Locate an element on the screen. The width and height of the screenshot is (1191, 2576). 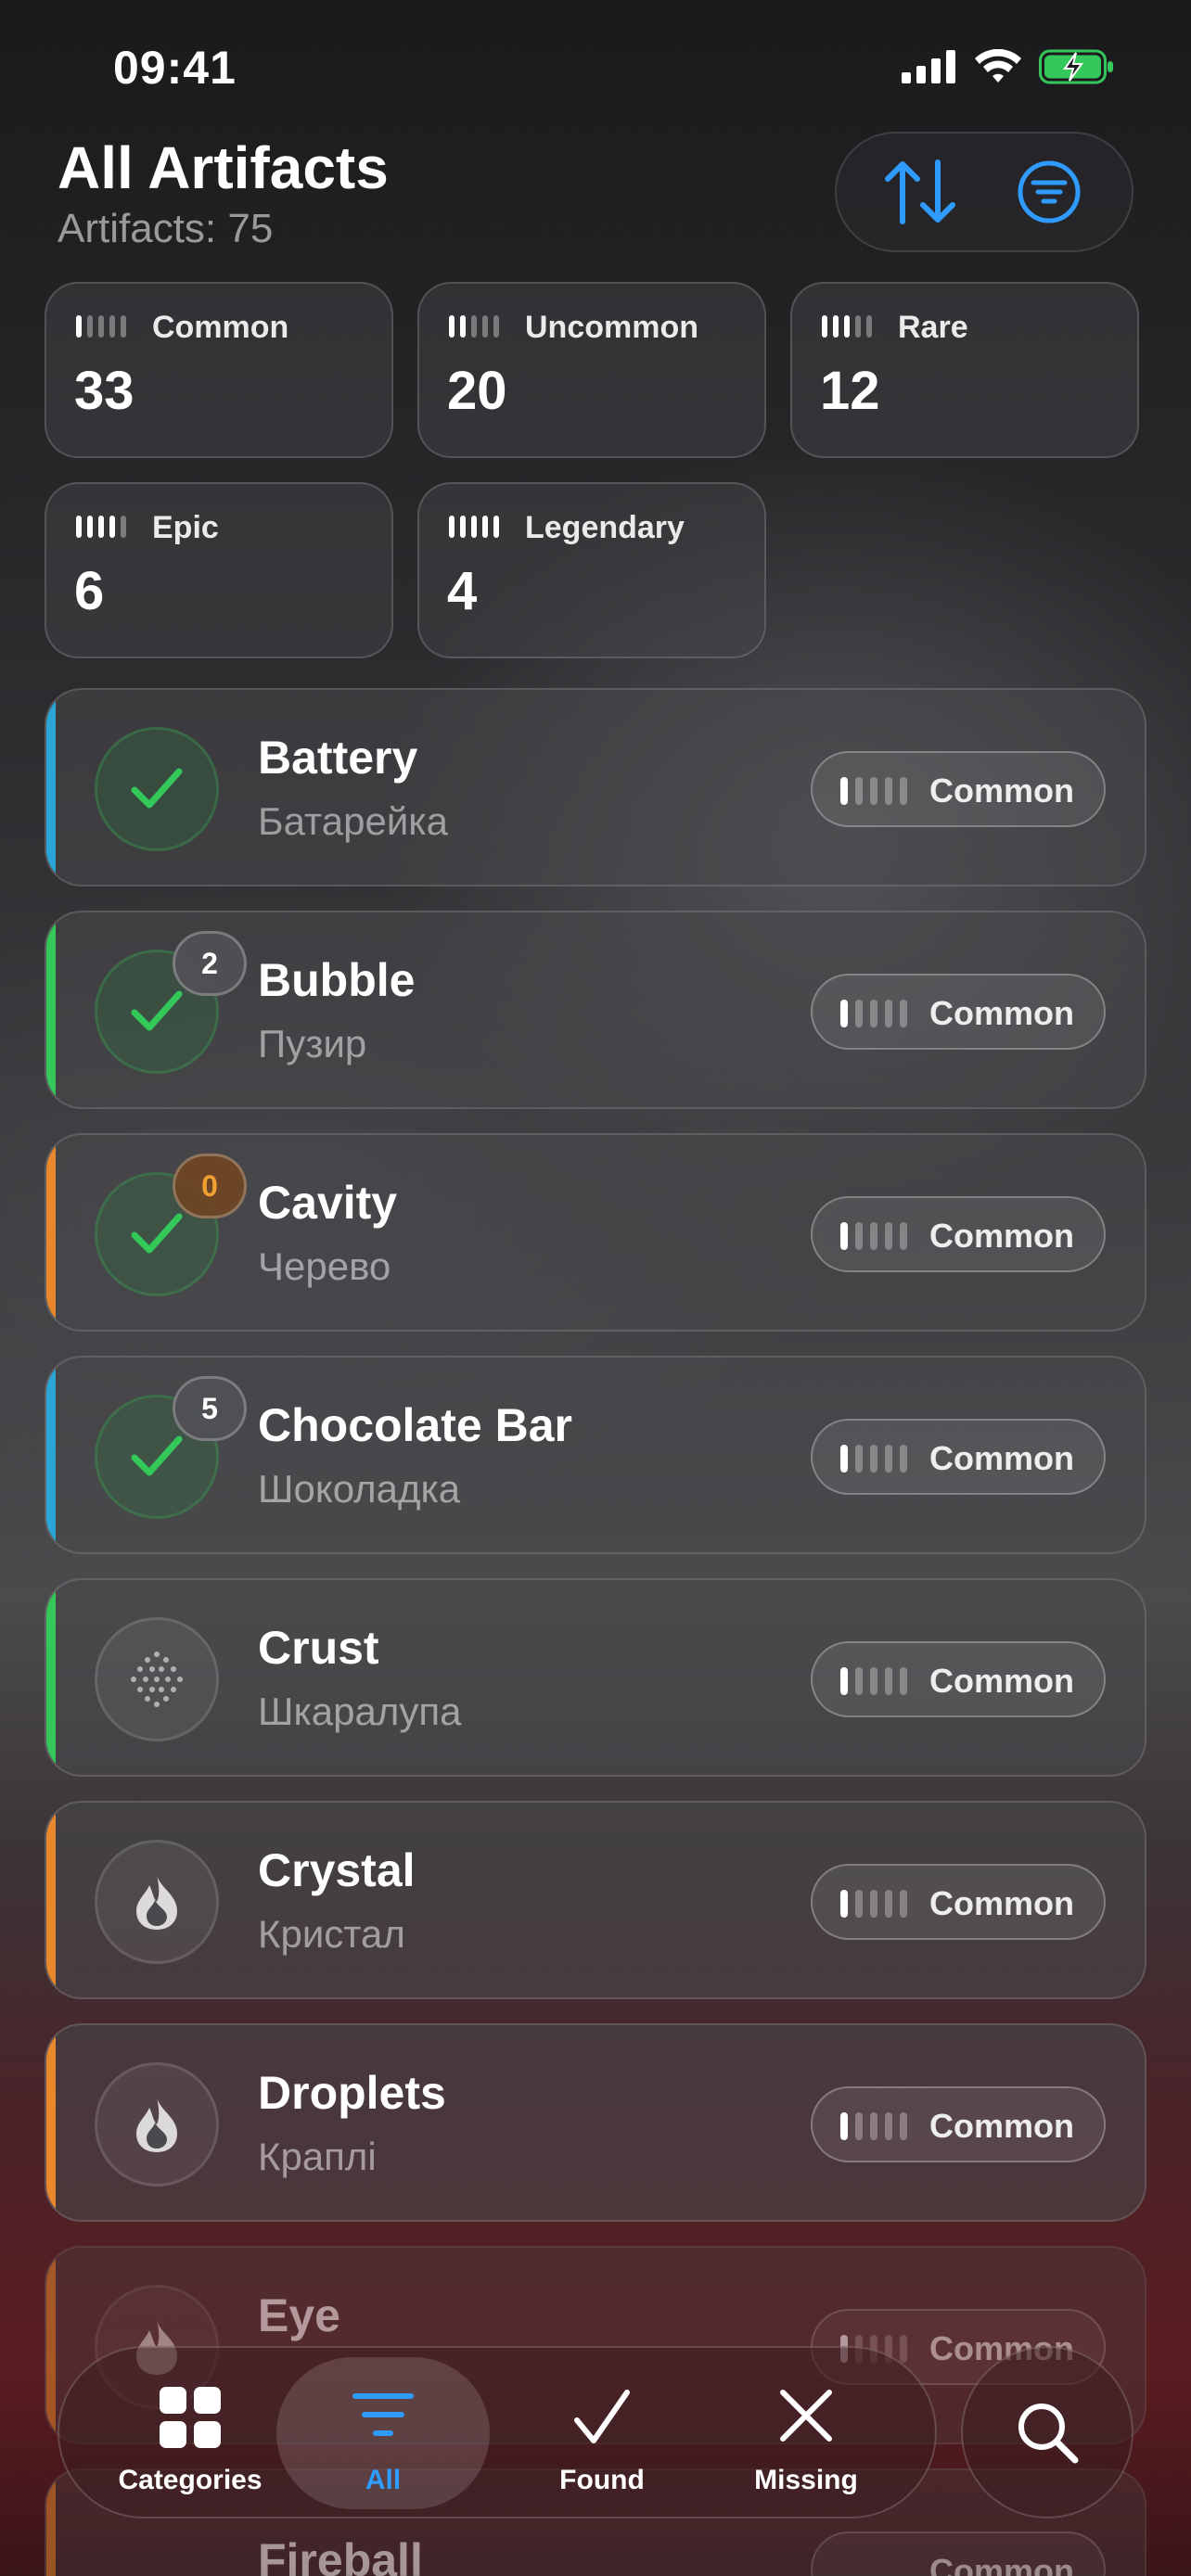
artifact-name-ua: Краплі is located at coordinates (317, 2156).